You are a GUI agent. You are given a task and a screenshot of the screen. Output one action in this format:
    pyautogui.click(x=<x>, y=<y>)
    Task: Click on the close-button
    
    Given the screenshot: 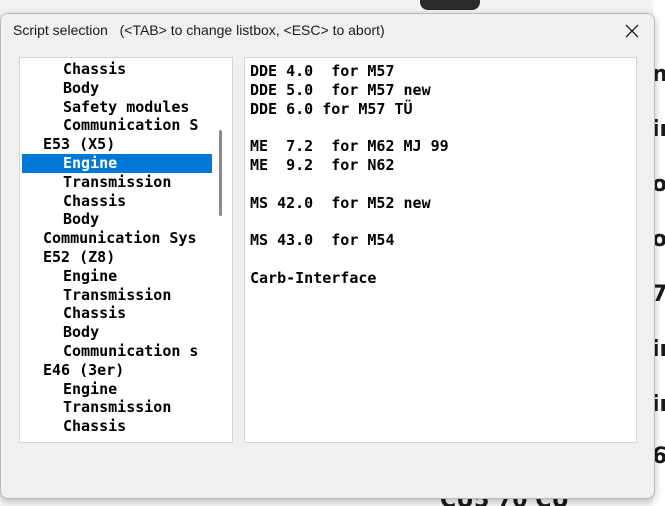 What is the action you would take?
    pyautogui.click(x=632, y=31)
    